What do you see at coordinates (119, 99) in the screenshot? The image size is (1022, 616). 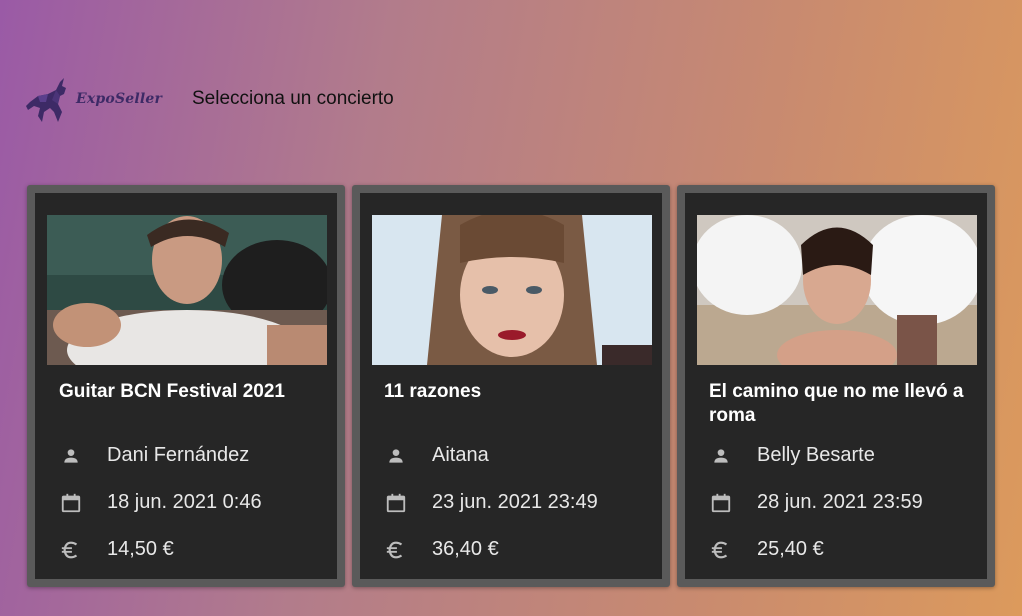 I see `logo-text: ExpoSeller` at bounding box center [119, 99].